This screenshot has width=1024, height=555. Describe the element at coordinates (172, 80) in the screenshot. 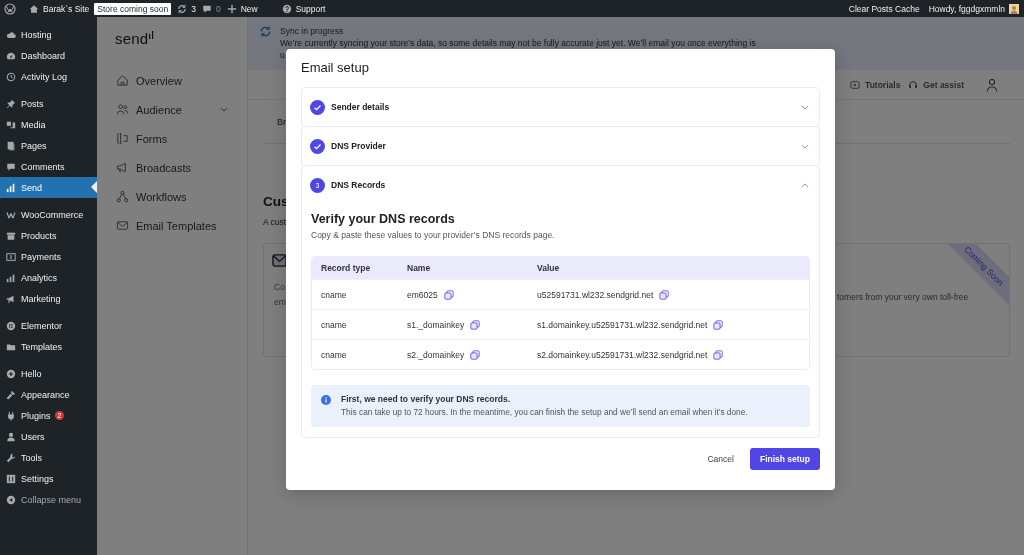

I see `plugin-nav-item: Overview` at that location.